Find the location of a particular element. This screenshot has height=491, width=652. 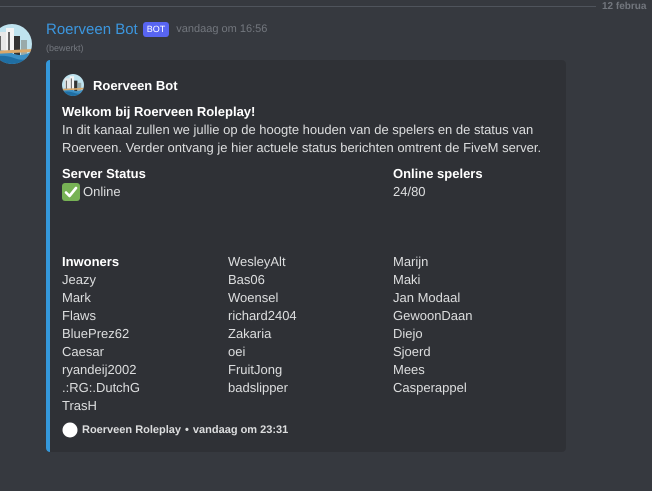

footer-text: Roerveen Roleplay is located at coordinates (132, 430).